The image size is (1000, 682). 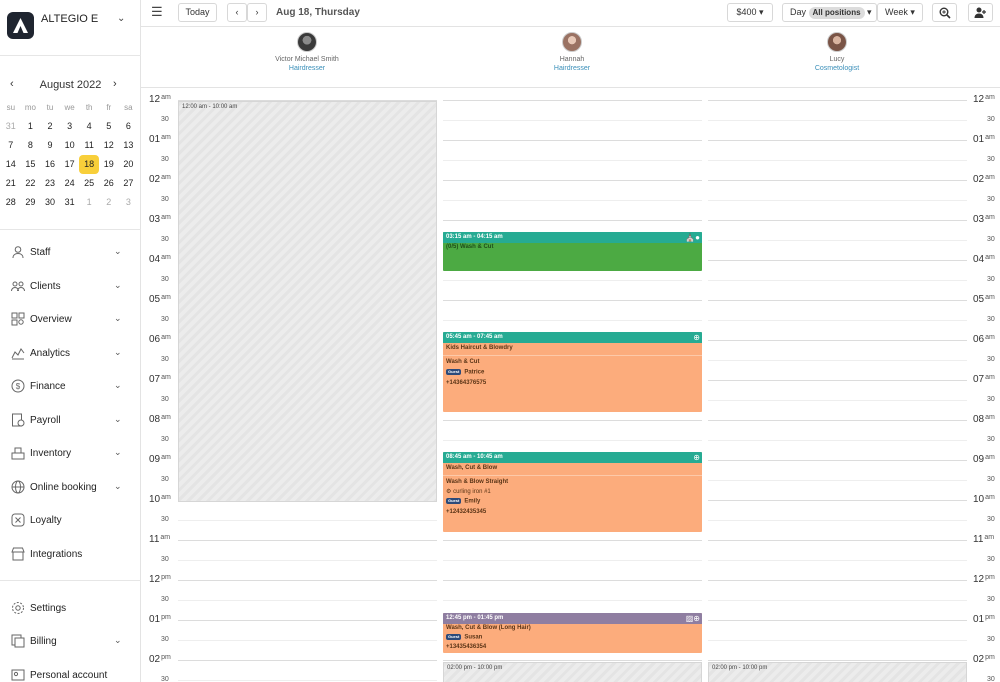 What do you see at coordinates (70, 320) in the screenshot?
I see `nav-overview: Overview ⌄` at bounding box center [70, 320].